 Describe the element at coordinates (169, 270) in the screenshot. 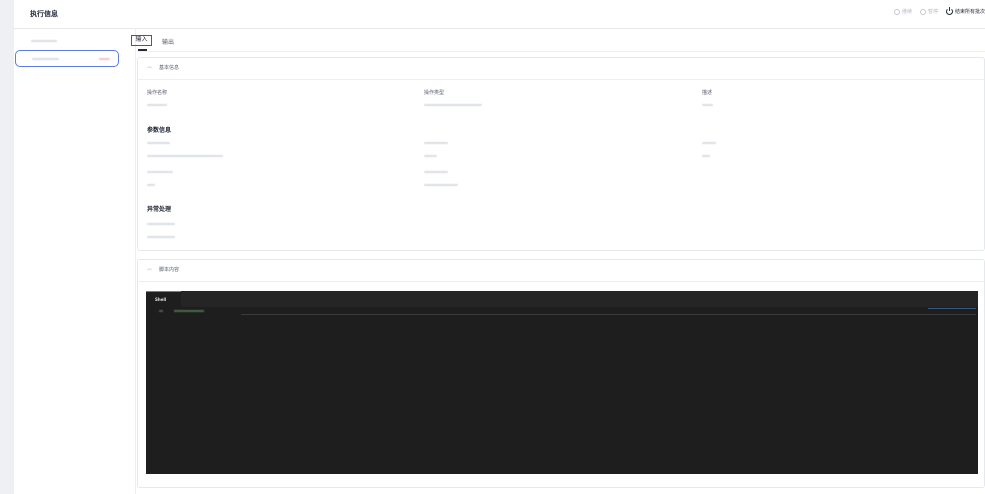

I see `script-content-title: 脚本内容` at that location.